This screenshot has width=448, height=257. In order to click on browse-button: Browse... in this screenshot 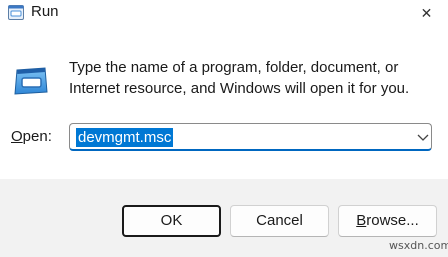, I will do `click(387, 221)`.